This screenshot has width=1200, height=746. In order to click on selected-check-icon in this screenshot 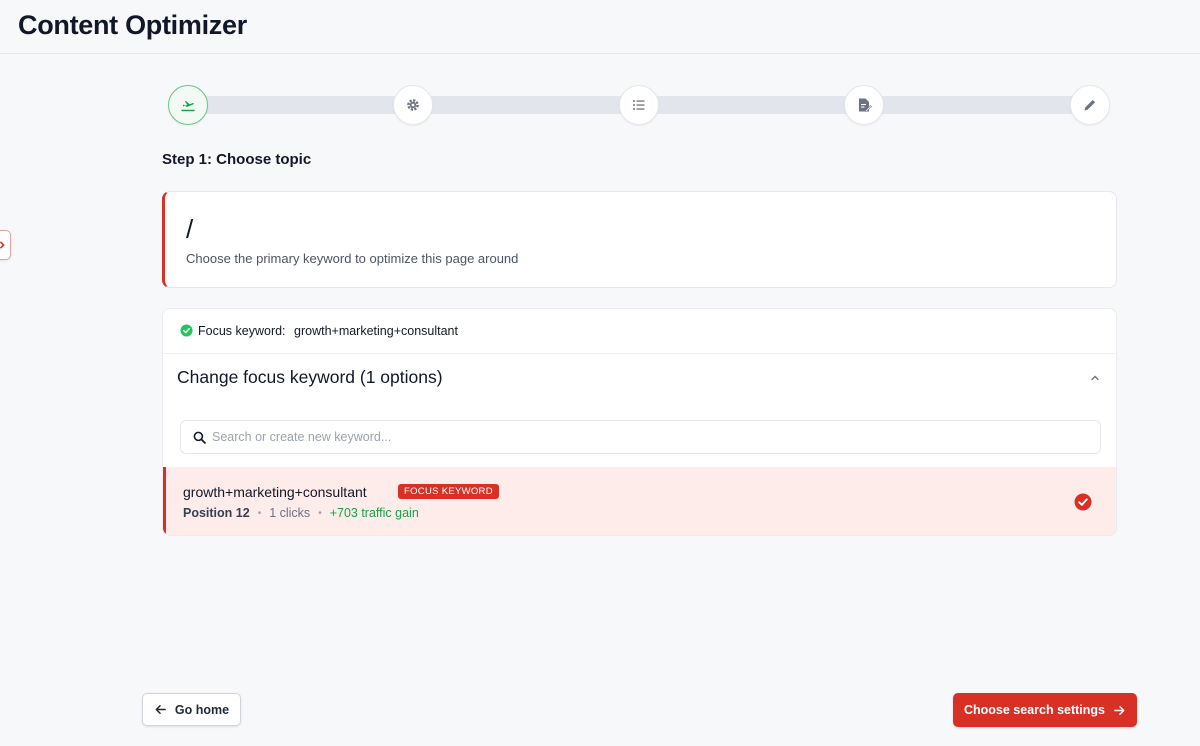, I will do `click(1083, 502)`.